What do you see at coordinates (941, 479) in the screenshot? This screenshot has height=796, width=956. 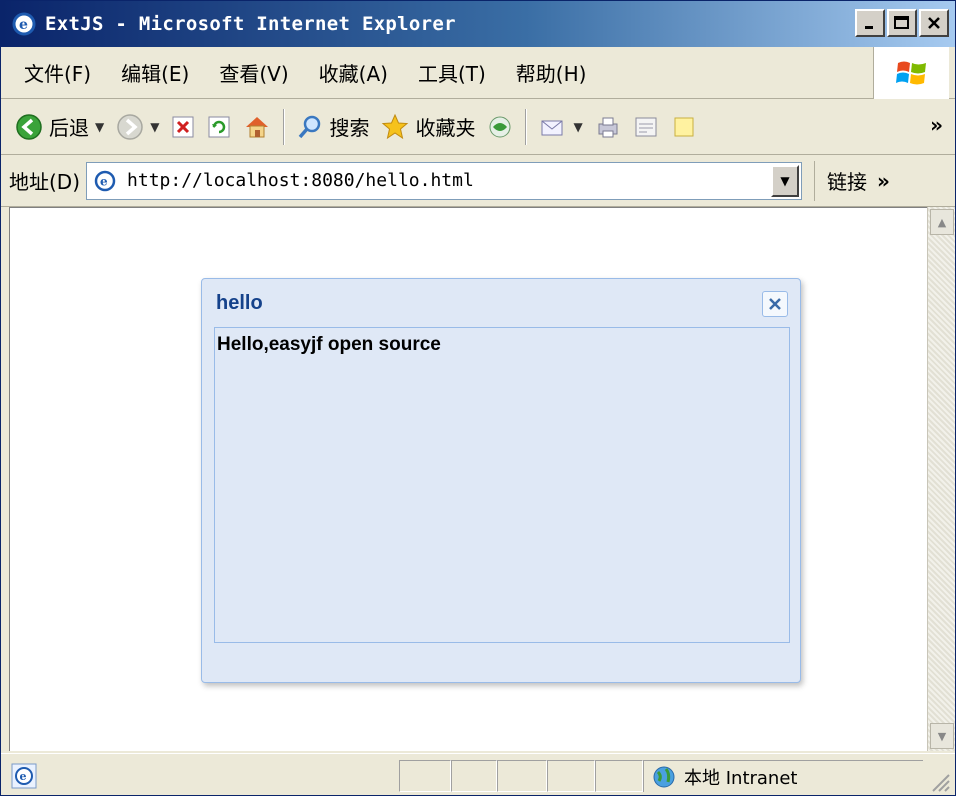 I see `vertical-scrollbar: ▲ ▼` at bounding box center [941, 479].